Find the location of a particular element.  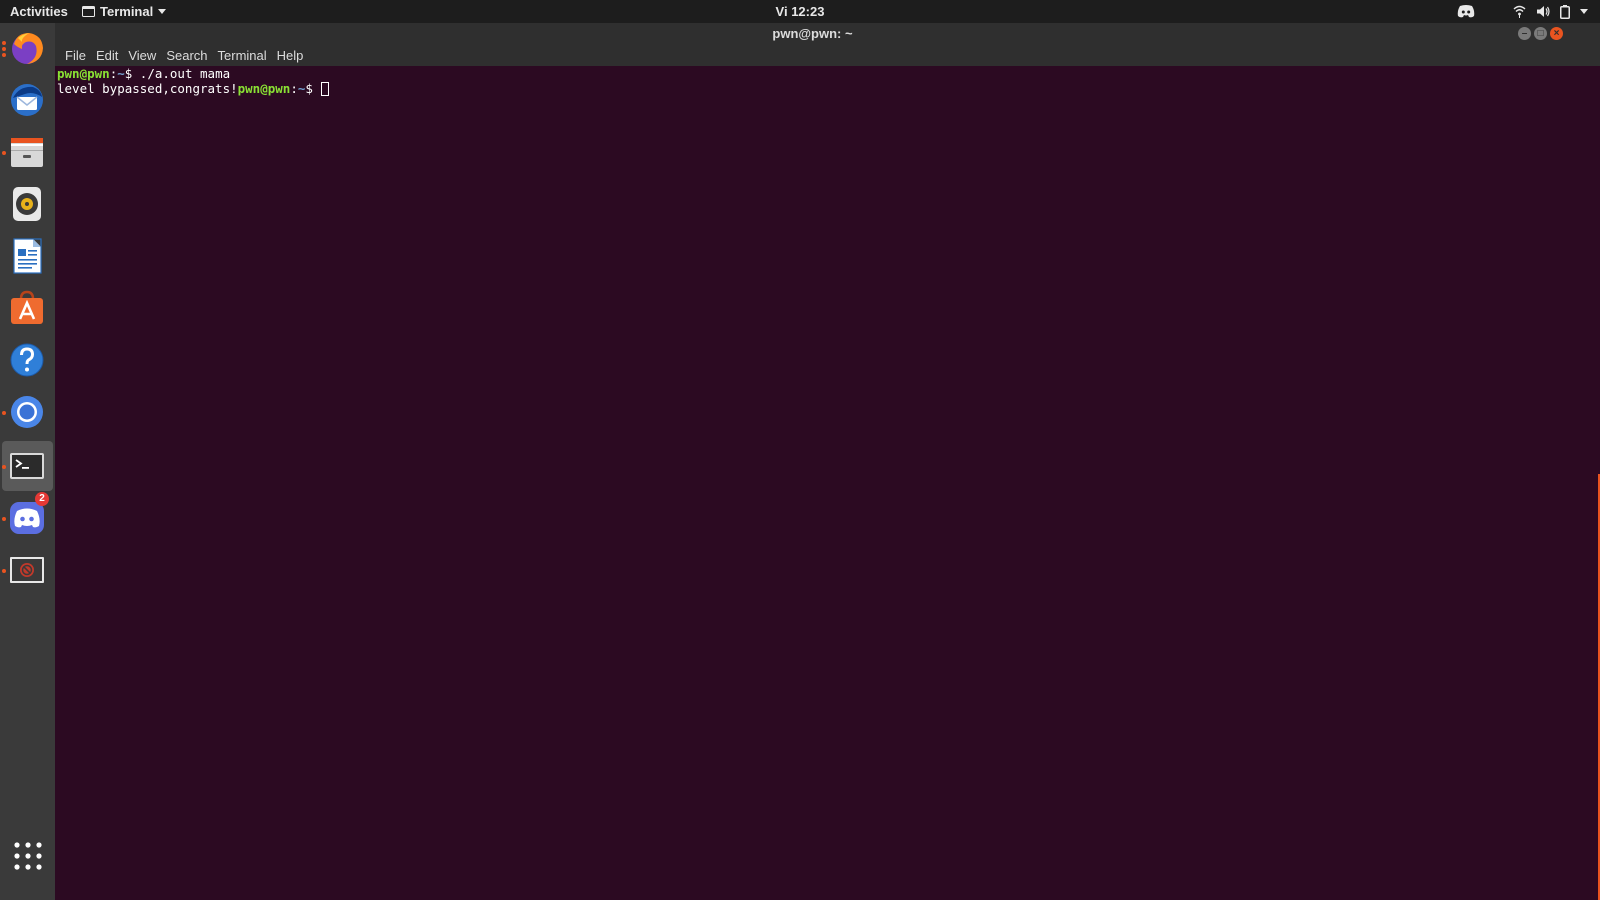

menu-edit: Edit is located at coordinates (107, 55).